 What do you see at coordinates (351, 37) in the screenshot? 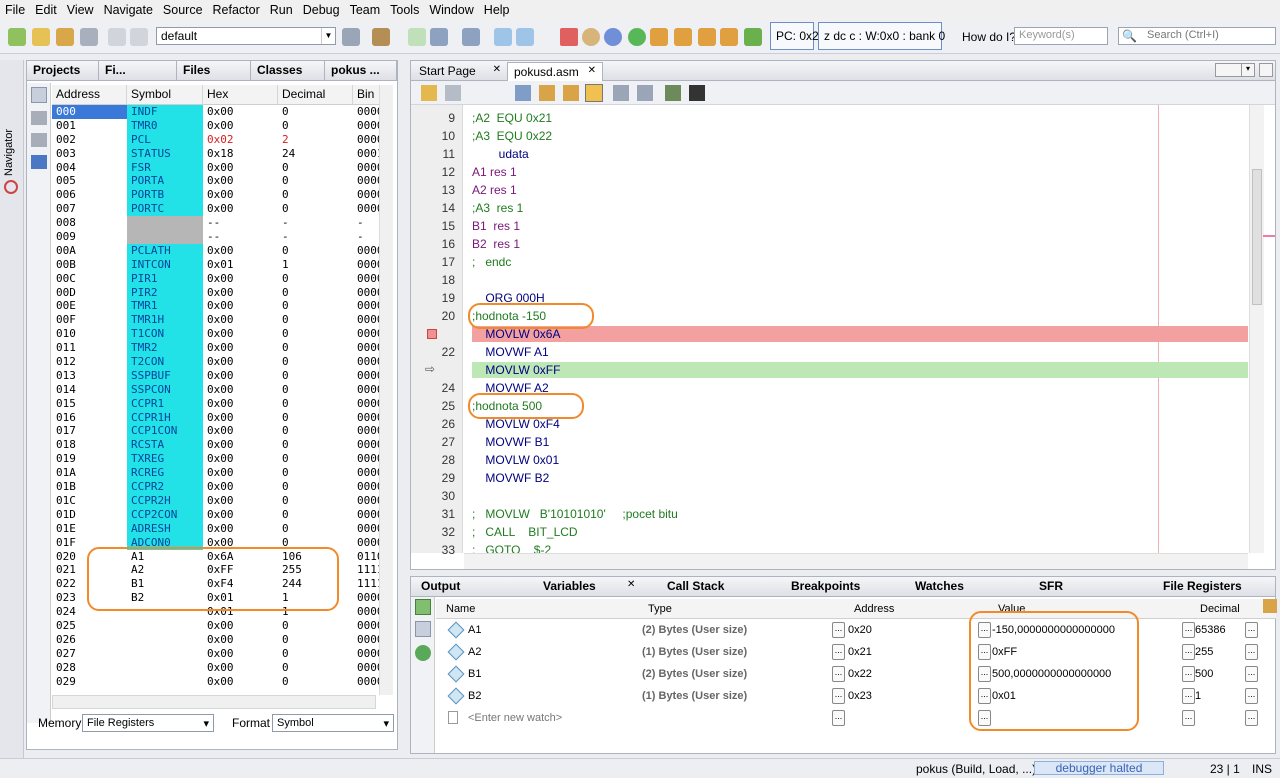
I see `build-icon` at bounding box center [351, 37].